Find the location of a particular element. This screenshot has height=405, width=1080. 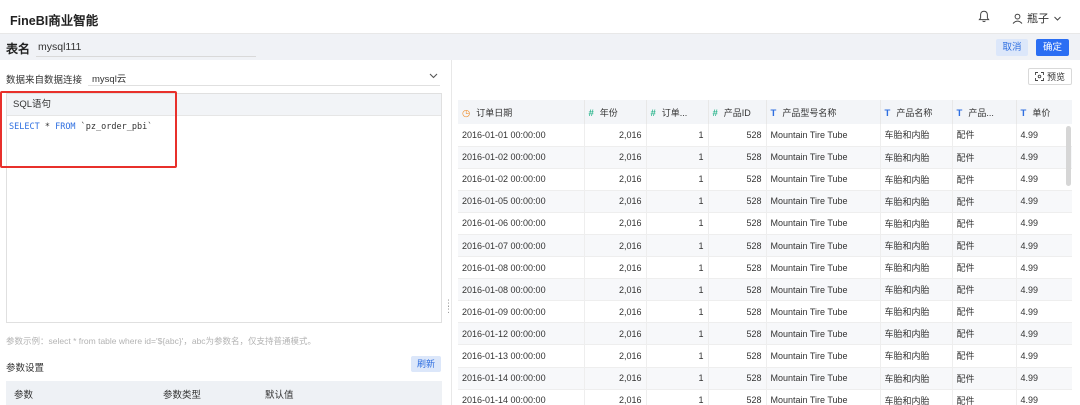

column-header: T 产品型号名称 is located at coordinates (823, 112).